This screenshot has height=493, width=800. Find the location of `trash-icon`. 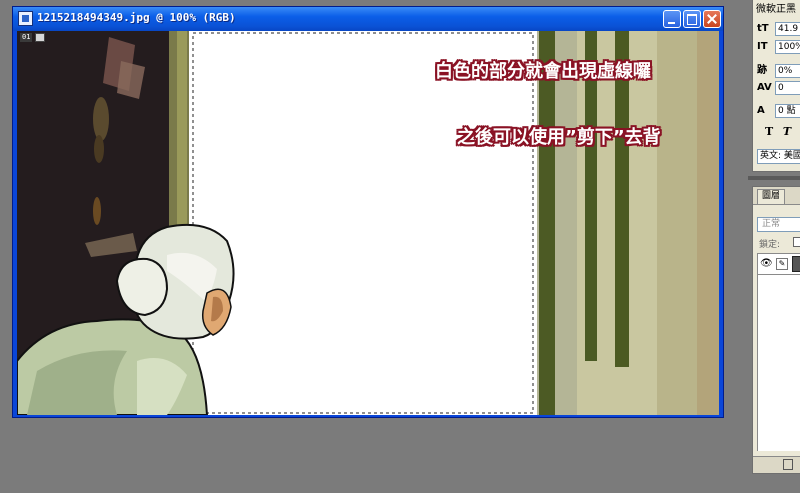

trash-icon is located at coordinates (788, 464).